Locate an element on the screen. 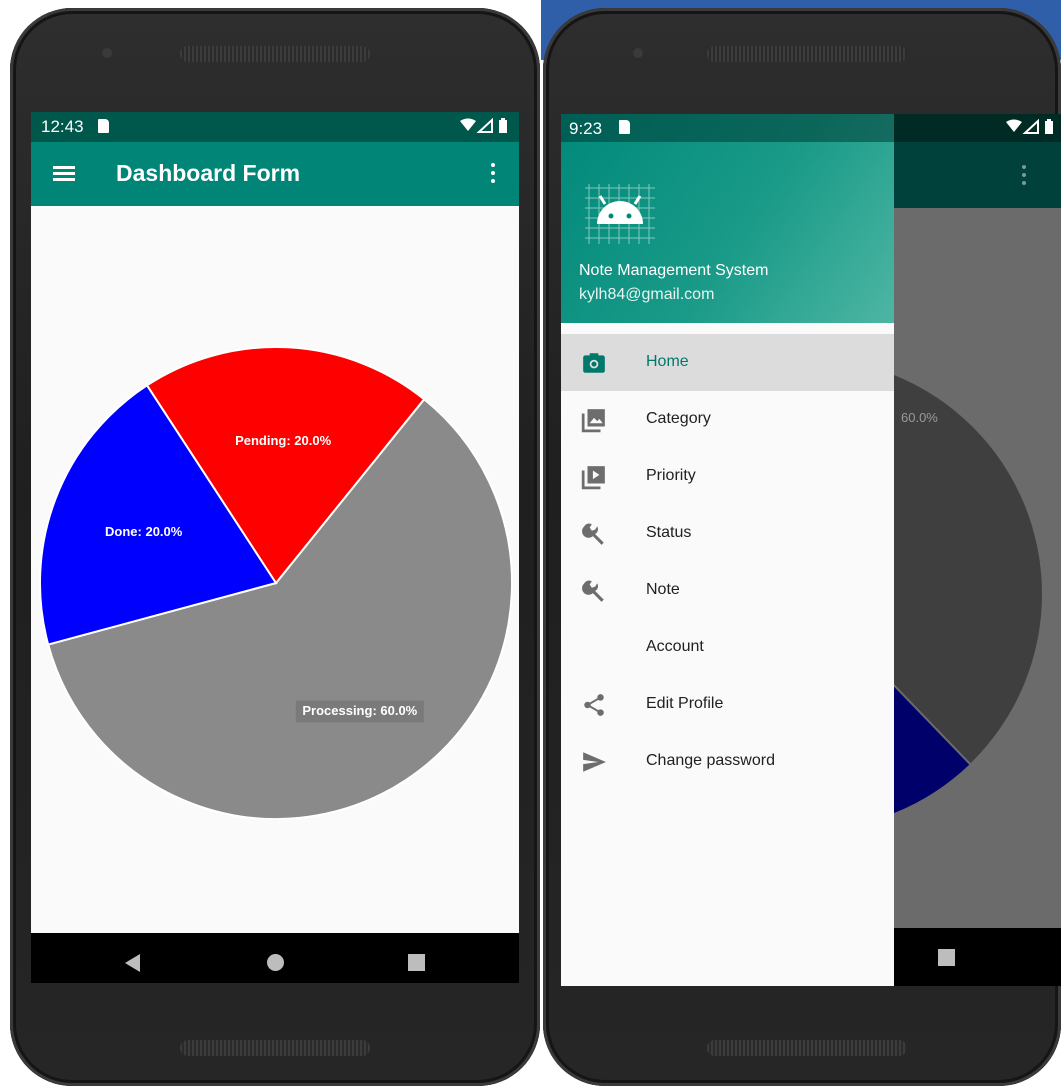 The width and height of the screenshot is (1061, 1089). slice-label-pending: Pending: 20.0% is located at coordinates (283, 440).